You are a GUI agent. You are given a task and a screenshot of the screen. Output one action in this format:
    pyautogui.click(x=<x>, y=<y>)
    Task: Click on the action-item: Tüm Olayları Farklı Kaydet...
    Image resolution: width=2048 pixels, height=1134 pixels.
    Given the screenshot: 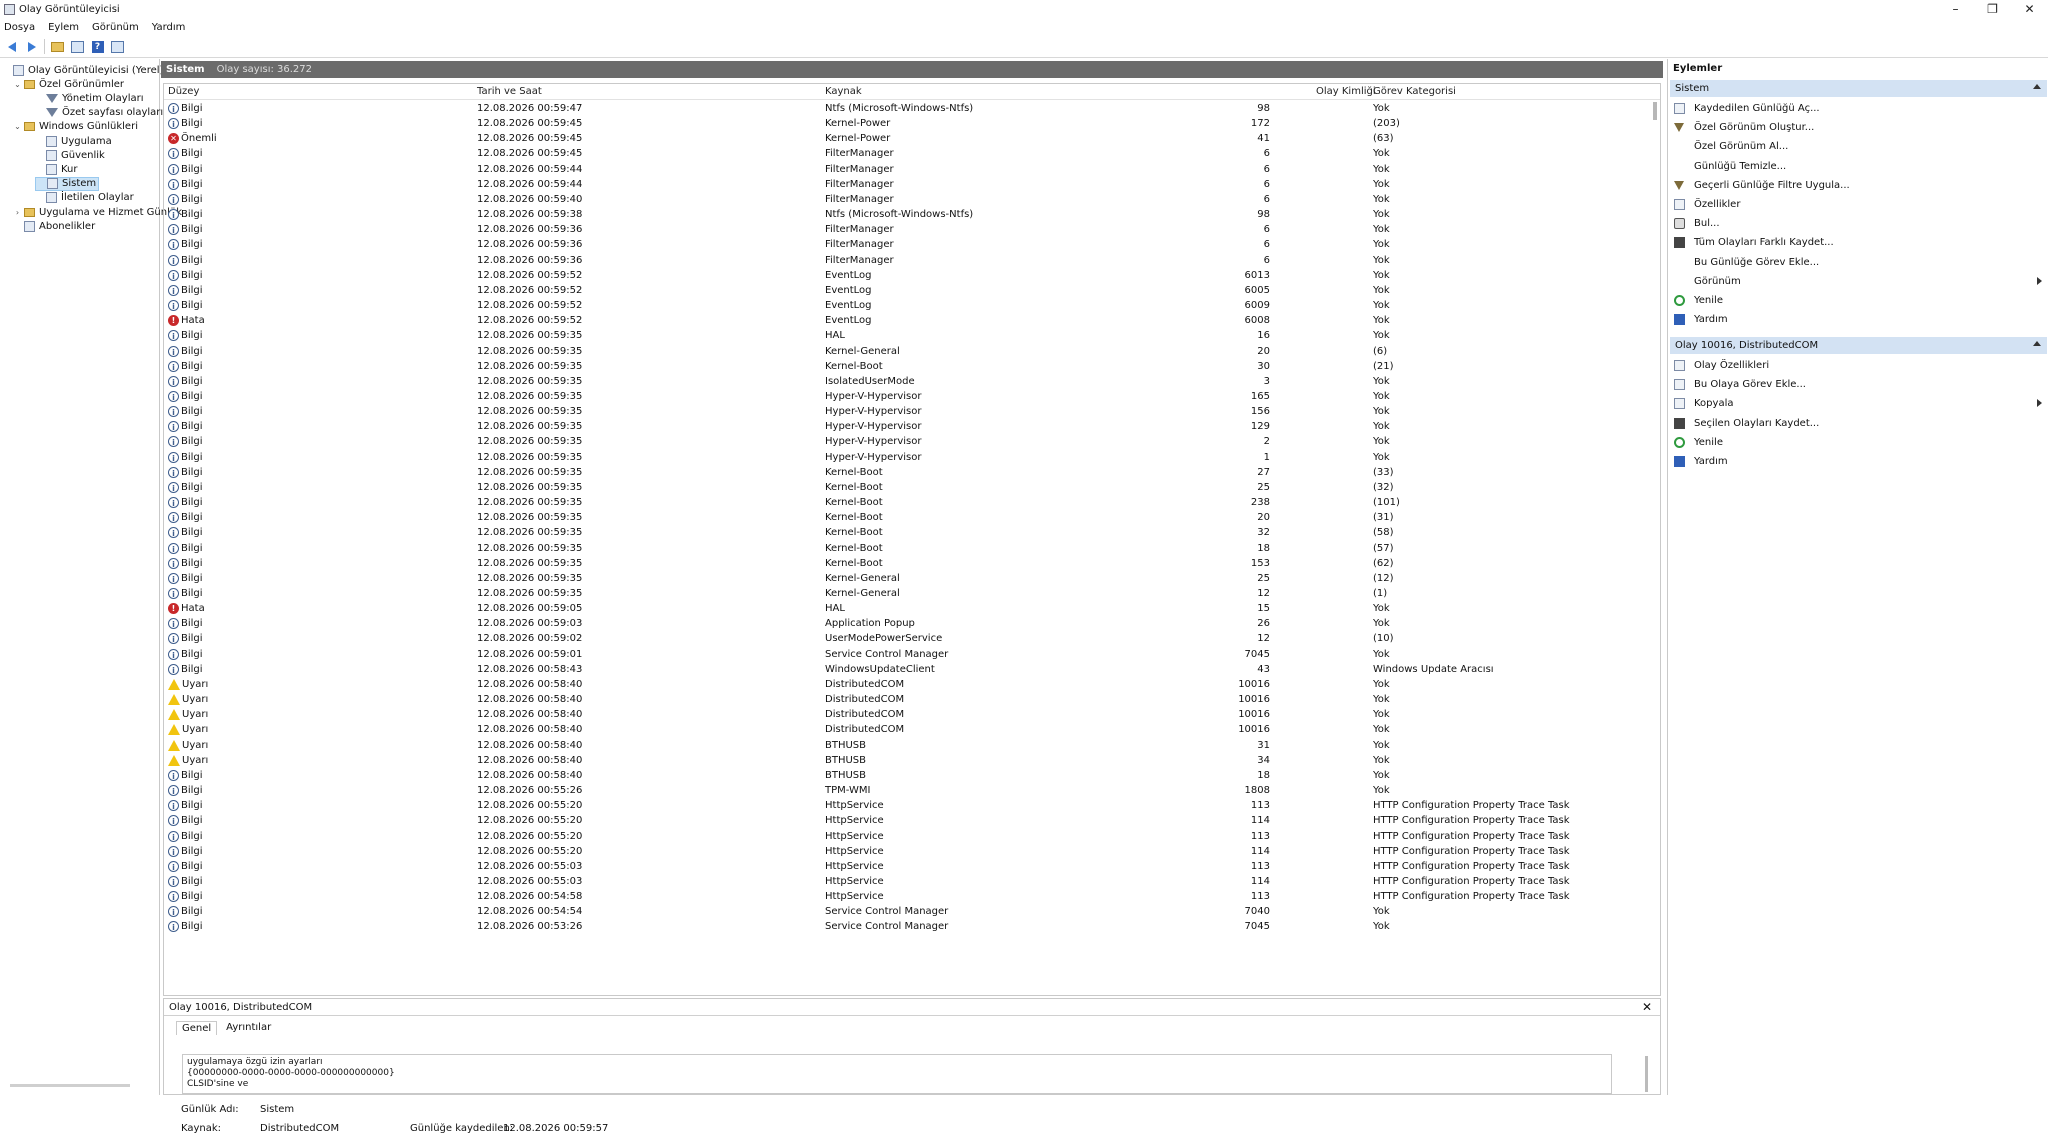 What is the action you would take?
    pyautogui.click(x=1859, y=242)
    